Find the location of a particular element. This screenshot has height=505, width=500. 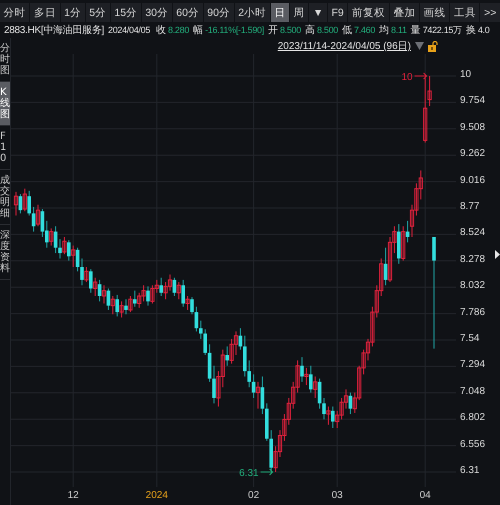

side-tab: 深度资料 is located at coordinates (5, 252).